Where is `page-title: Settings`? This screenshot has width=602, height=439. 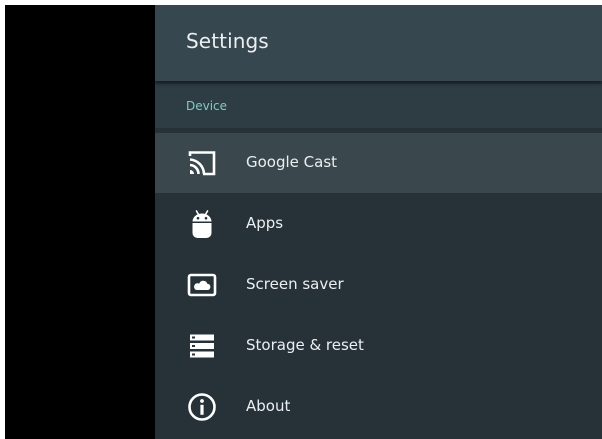
page-title: Settings is located at coordinates (227, 41).